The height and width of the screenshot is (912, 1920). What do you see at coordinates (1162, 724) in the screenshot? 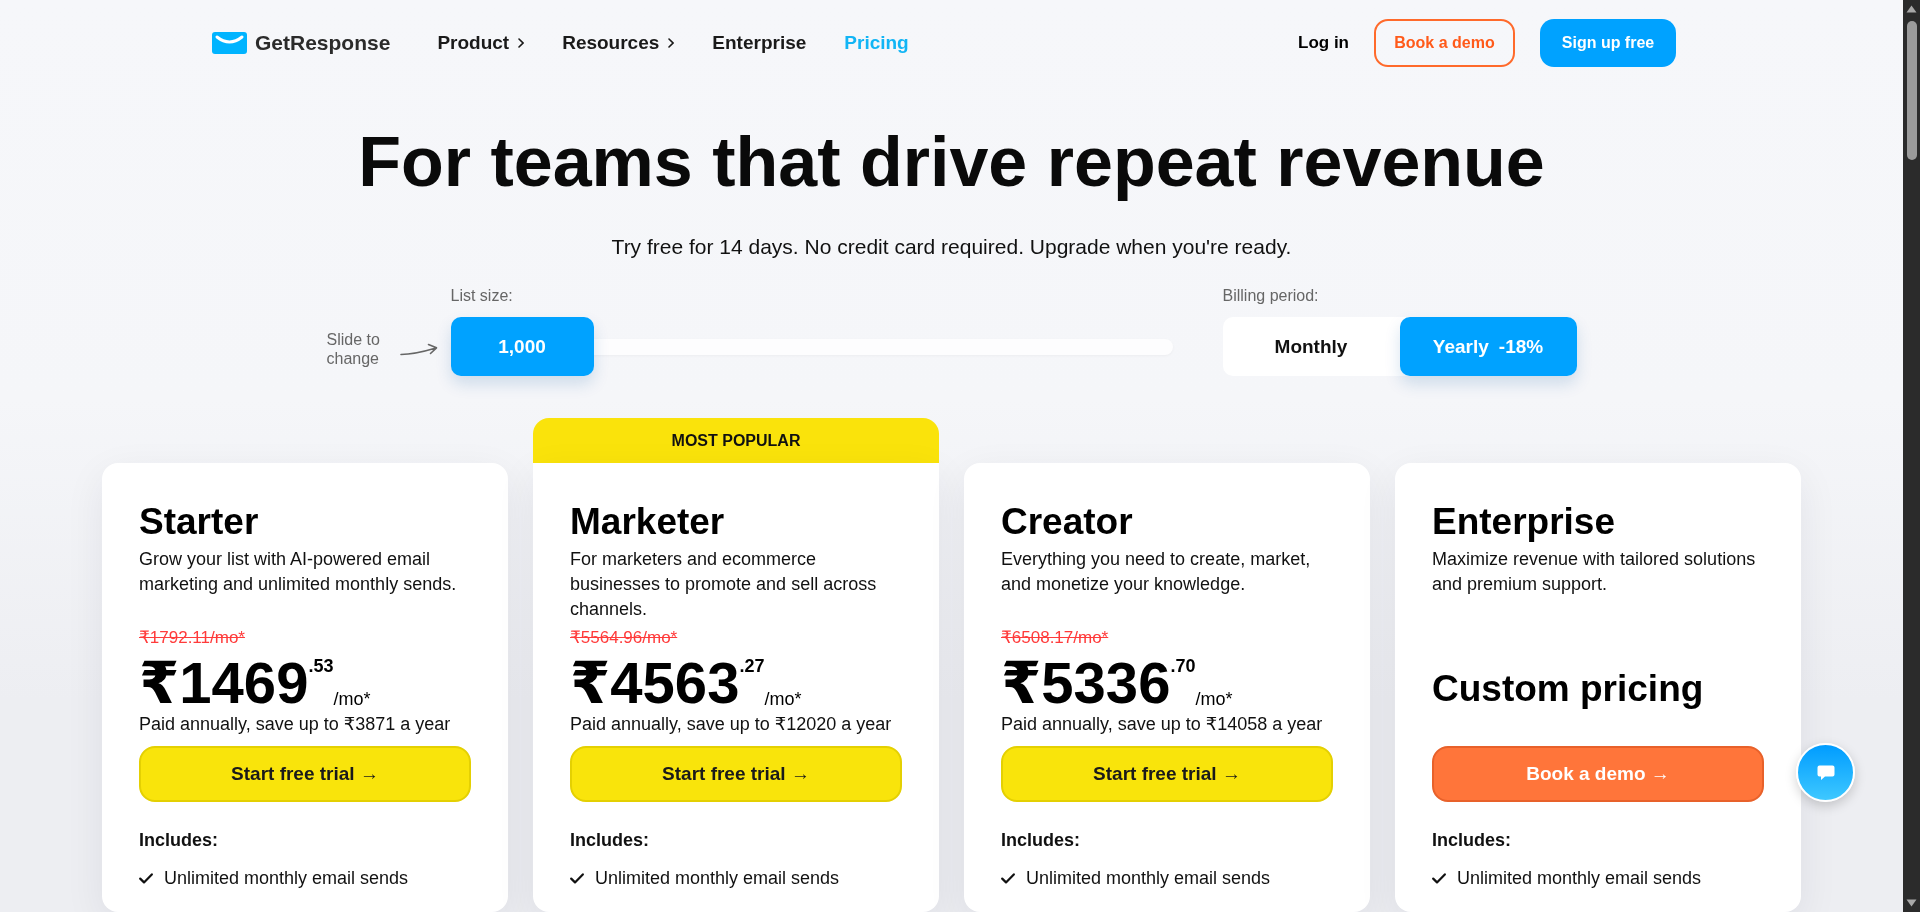
I see `savings-note: Paid annually, save up to ₹14058 a year` at bounding box center [1162, 724].